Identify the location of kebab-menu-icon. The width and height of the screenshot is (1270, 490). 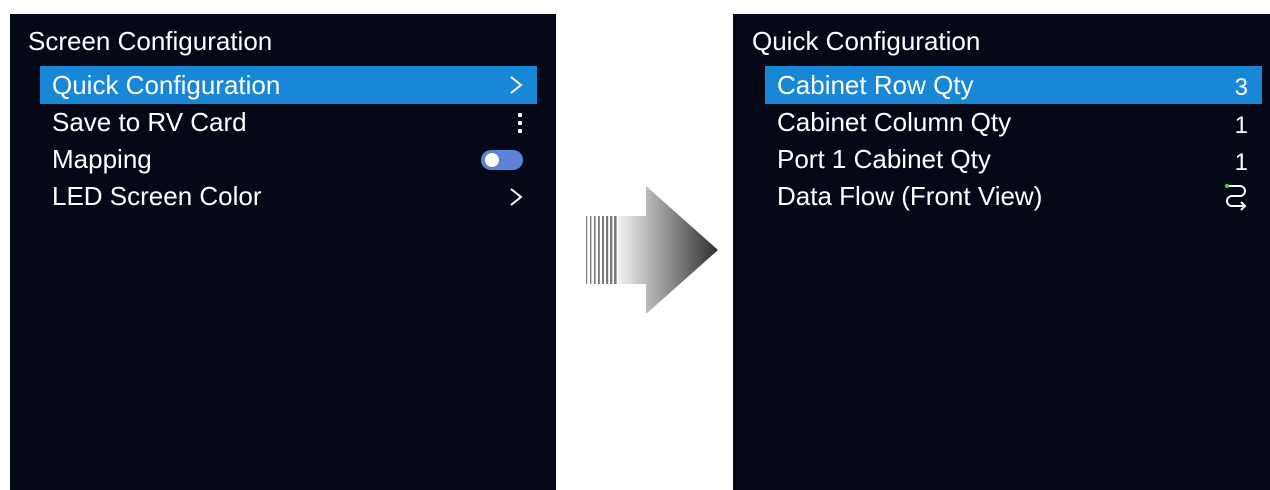
(520, 122).